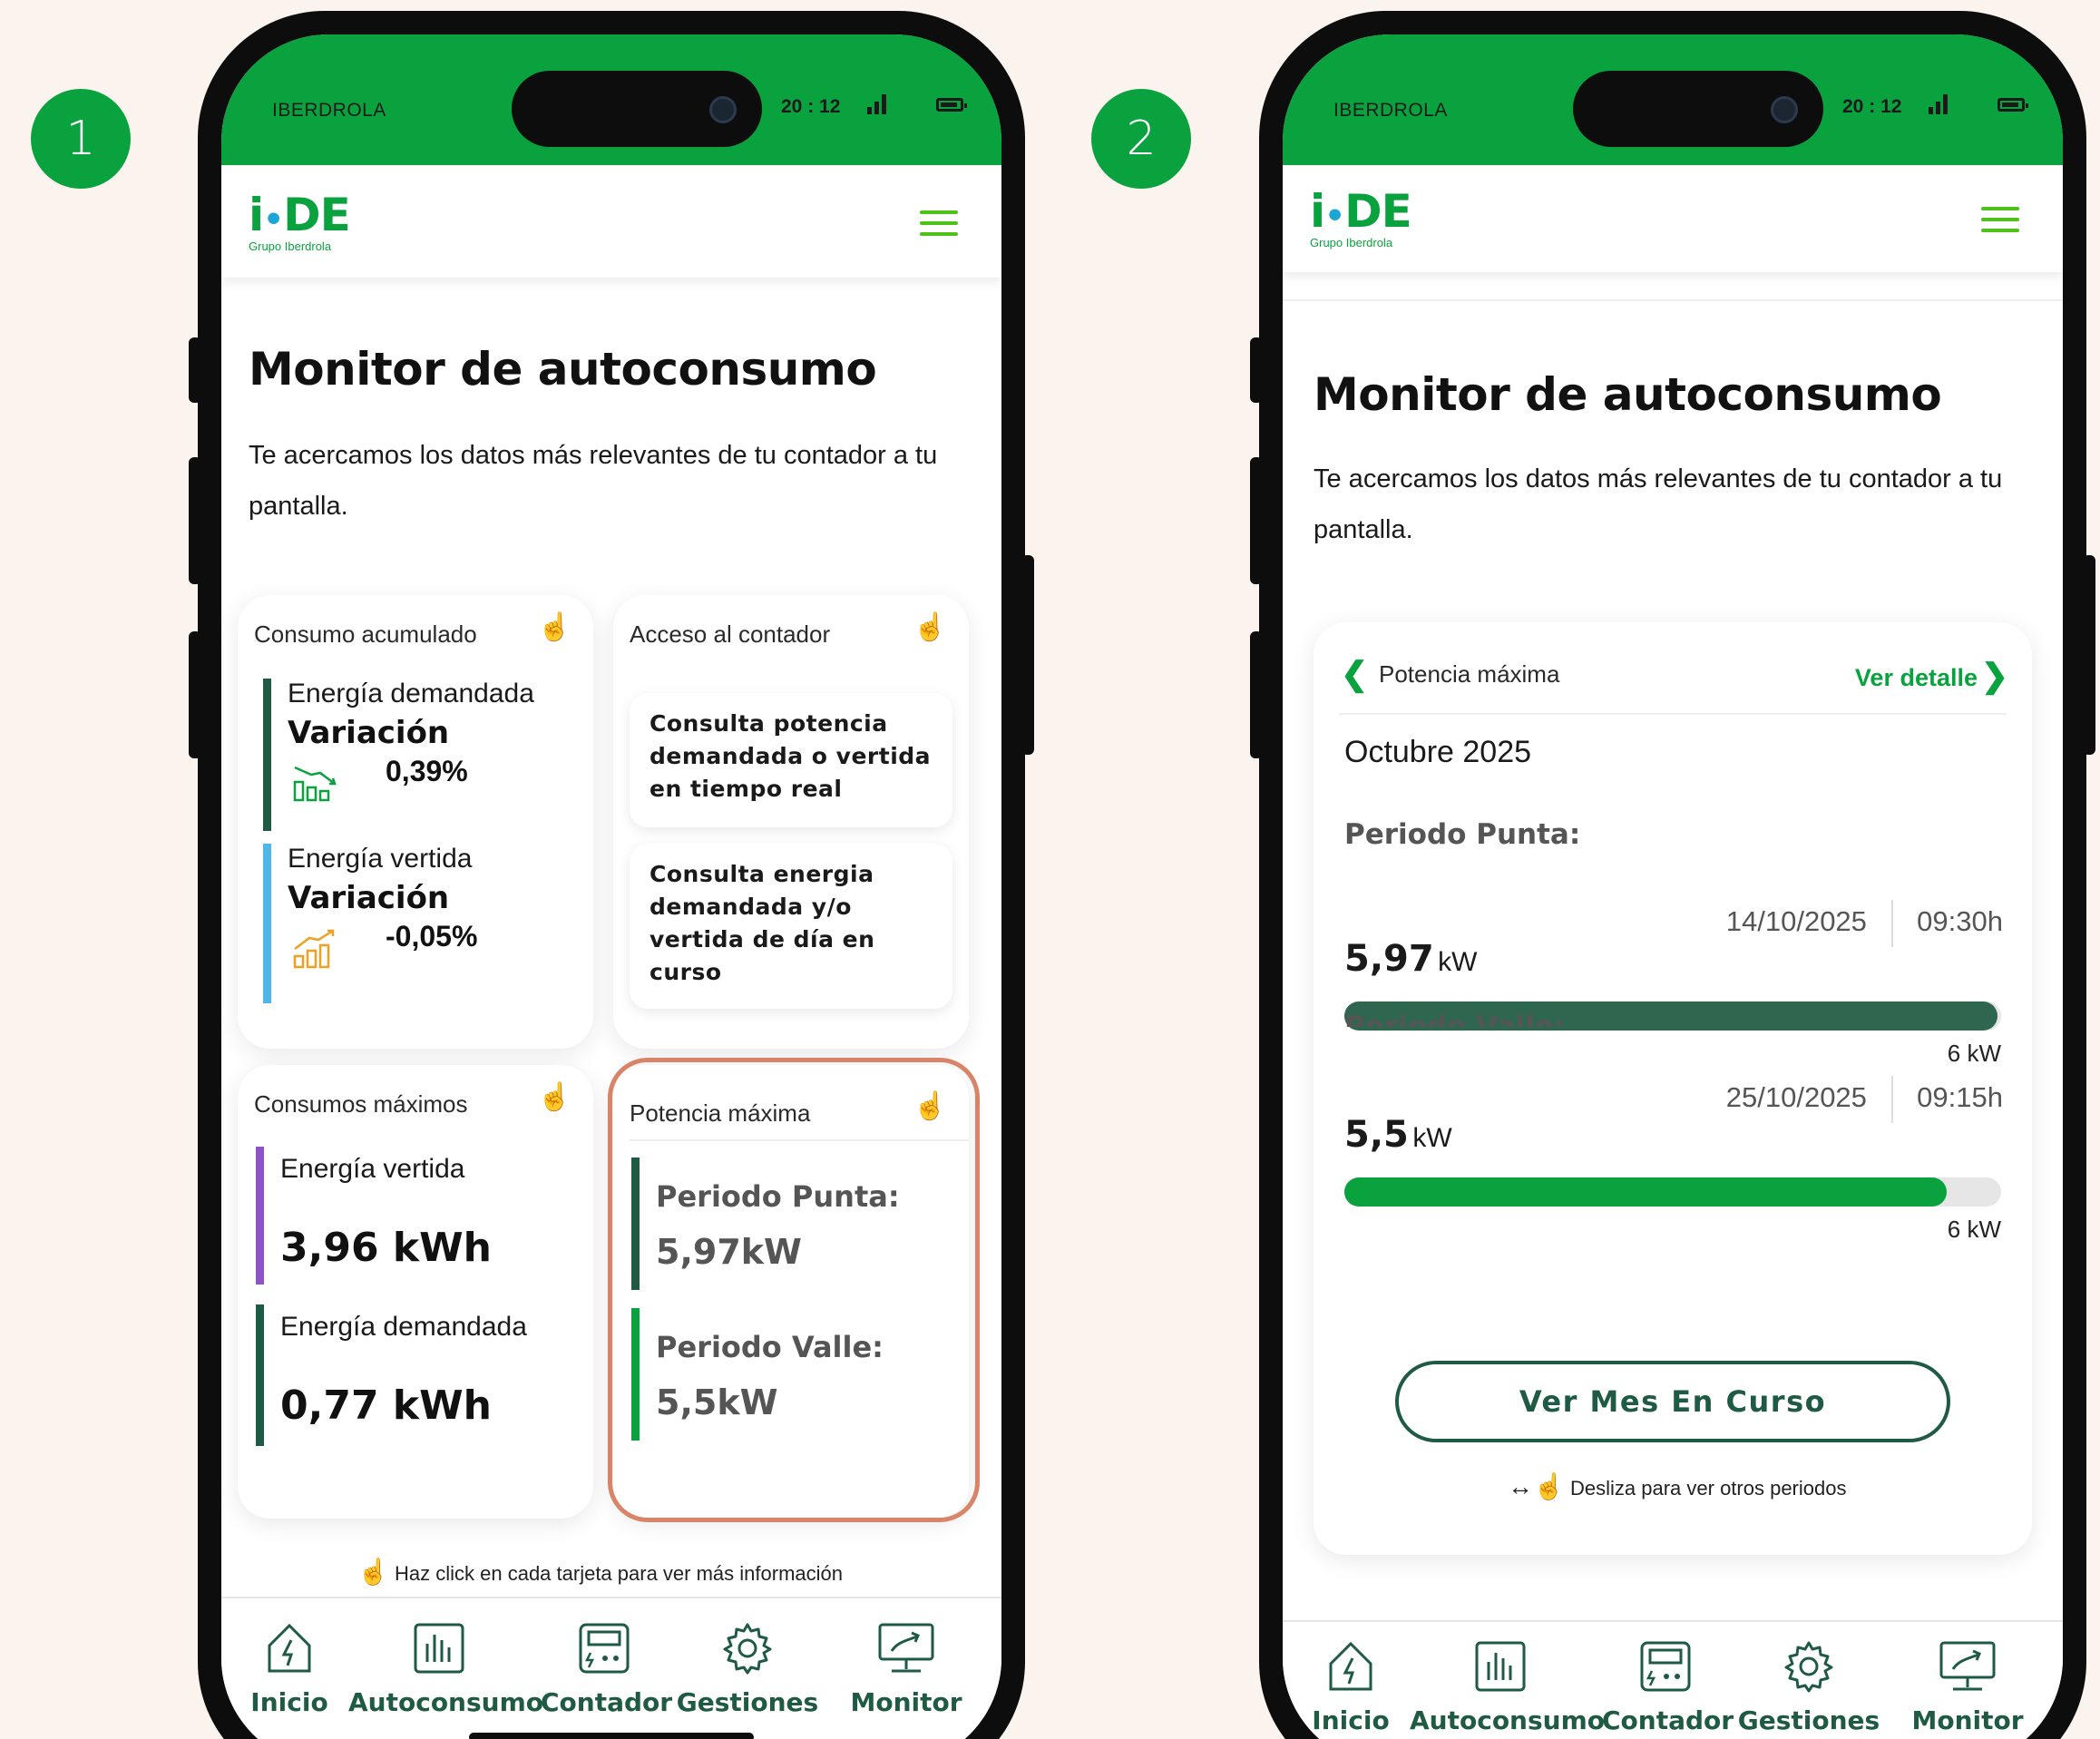 The image size is (2100, 1739). Describe the element at coordinates (1646, 1192) in the screenshot. I see `valle-progress-fill` at that location.